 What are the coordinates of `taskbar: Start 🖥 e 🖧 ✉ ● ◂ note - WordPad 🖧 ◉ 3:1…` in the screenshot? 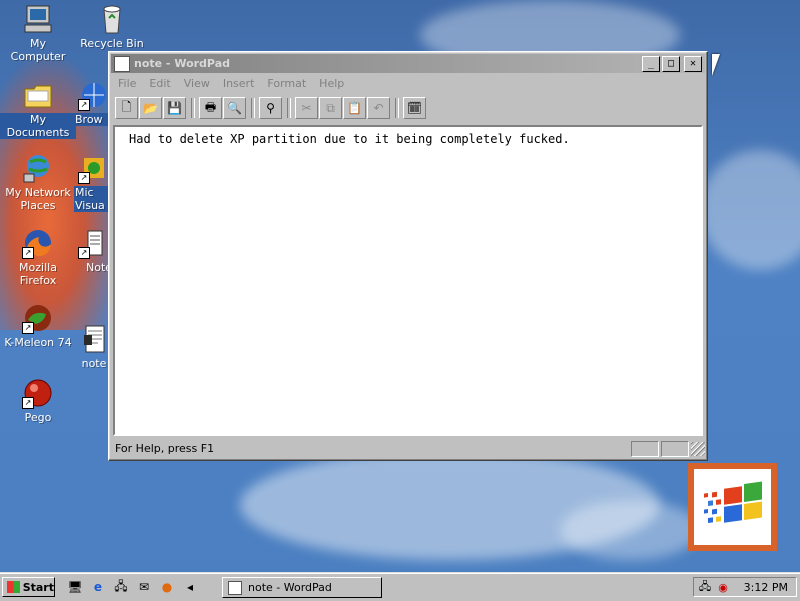 It's located at (400, 586).